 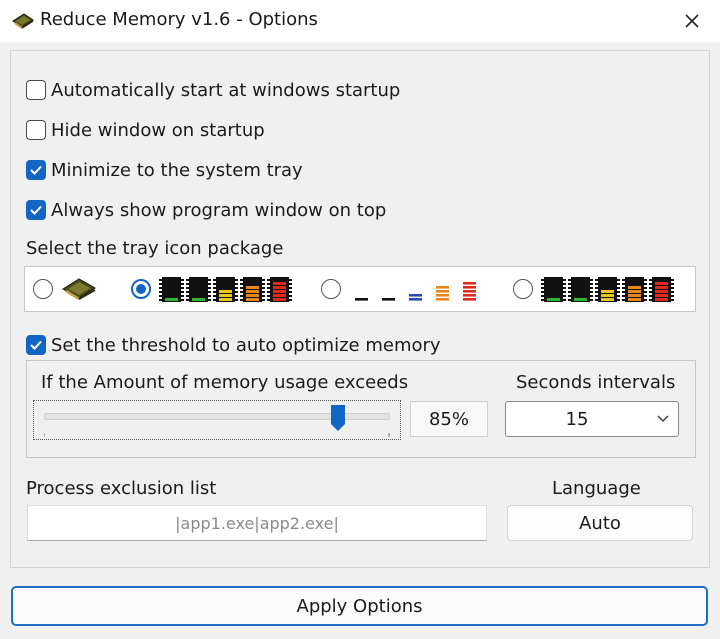 What do you see at coordinates (217, 435) in the screenshot?
I see `slider-ticks` at bounding box center [217, 435].